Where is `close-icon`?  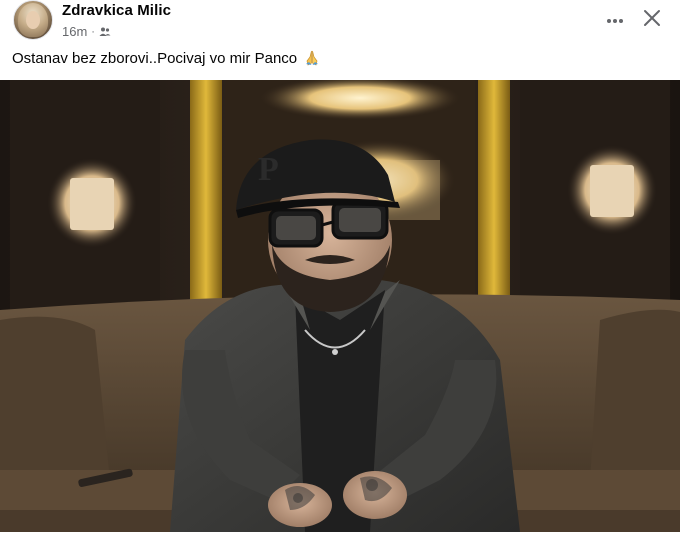
close-icon is located at coordinates (652, 20).